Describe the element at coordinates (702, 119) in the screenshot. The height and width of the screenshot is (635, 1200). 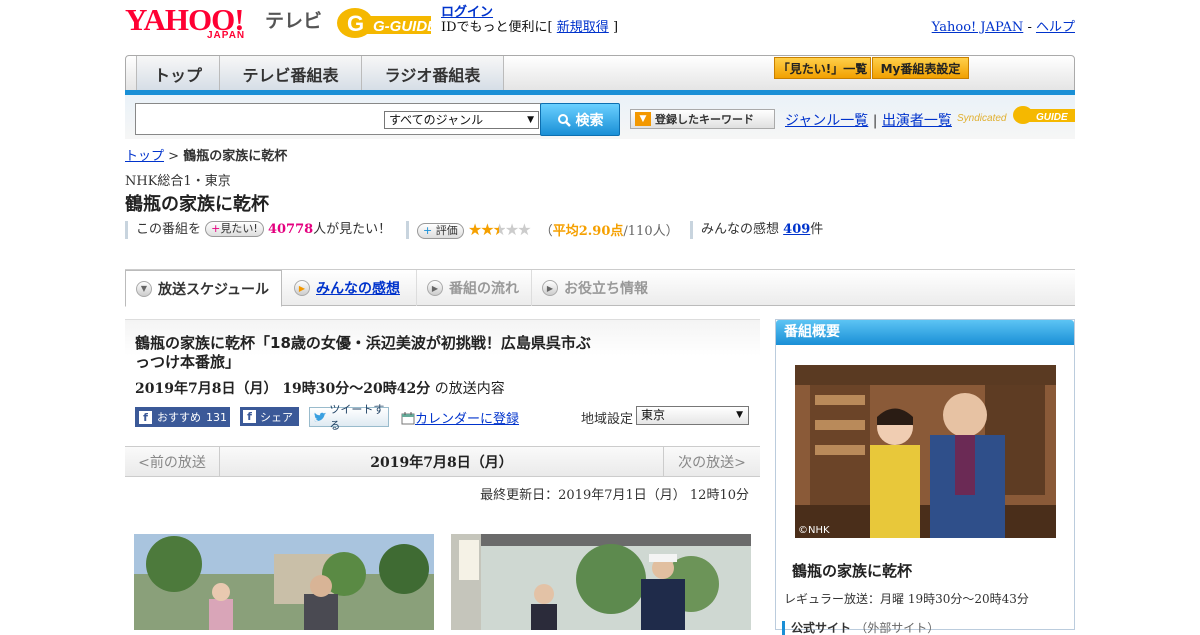
I see `registered-keywords-button: ▼ 登録したキーワード` at that location.